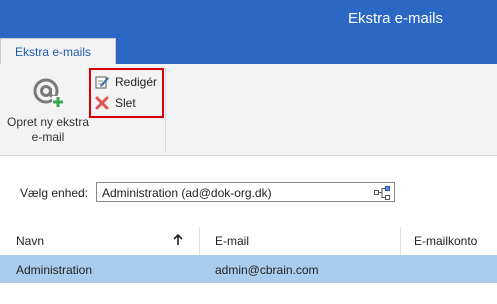 This screenshot has width=497, height=304. Describe the element at coordinates (248, 19) in the screenshot. I see `title-bar: Ekstra e-mails` at that location.